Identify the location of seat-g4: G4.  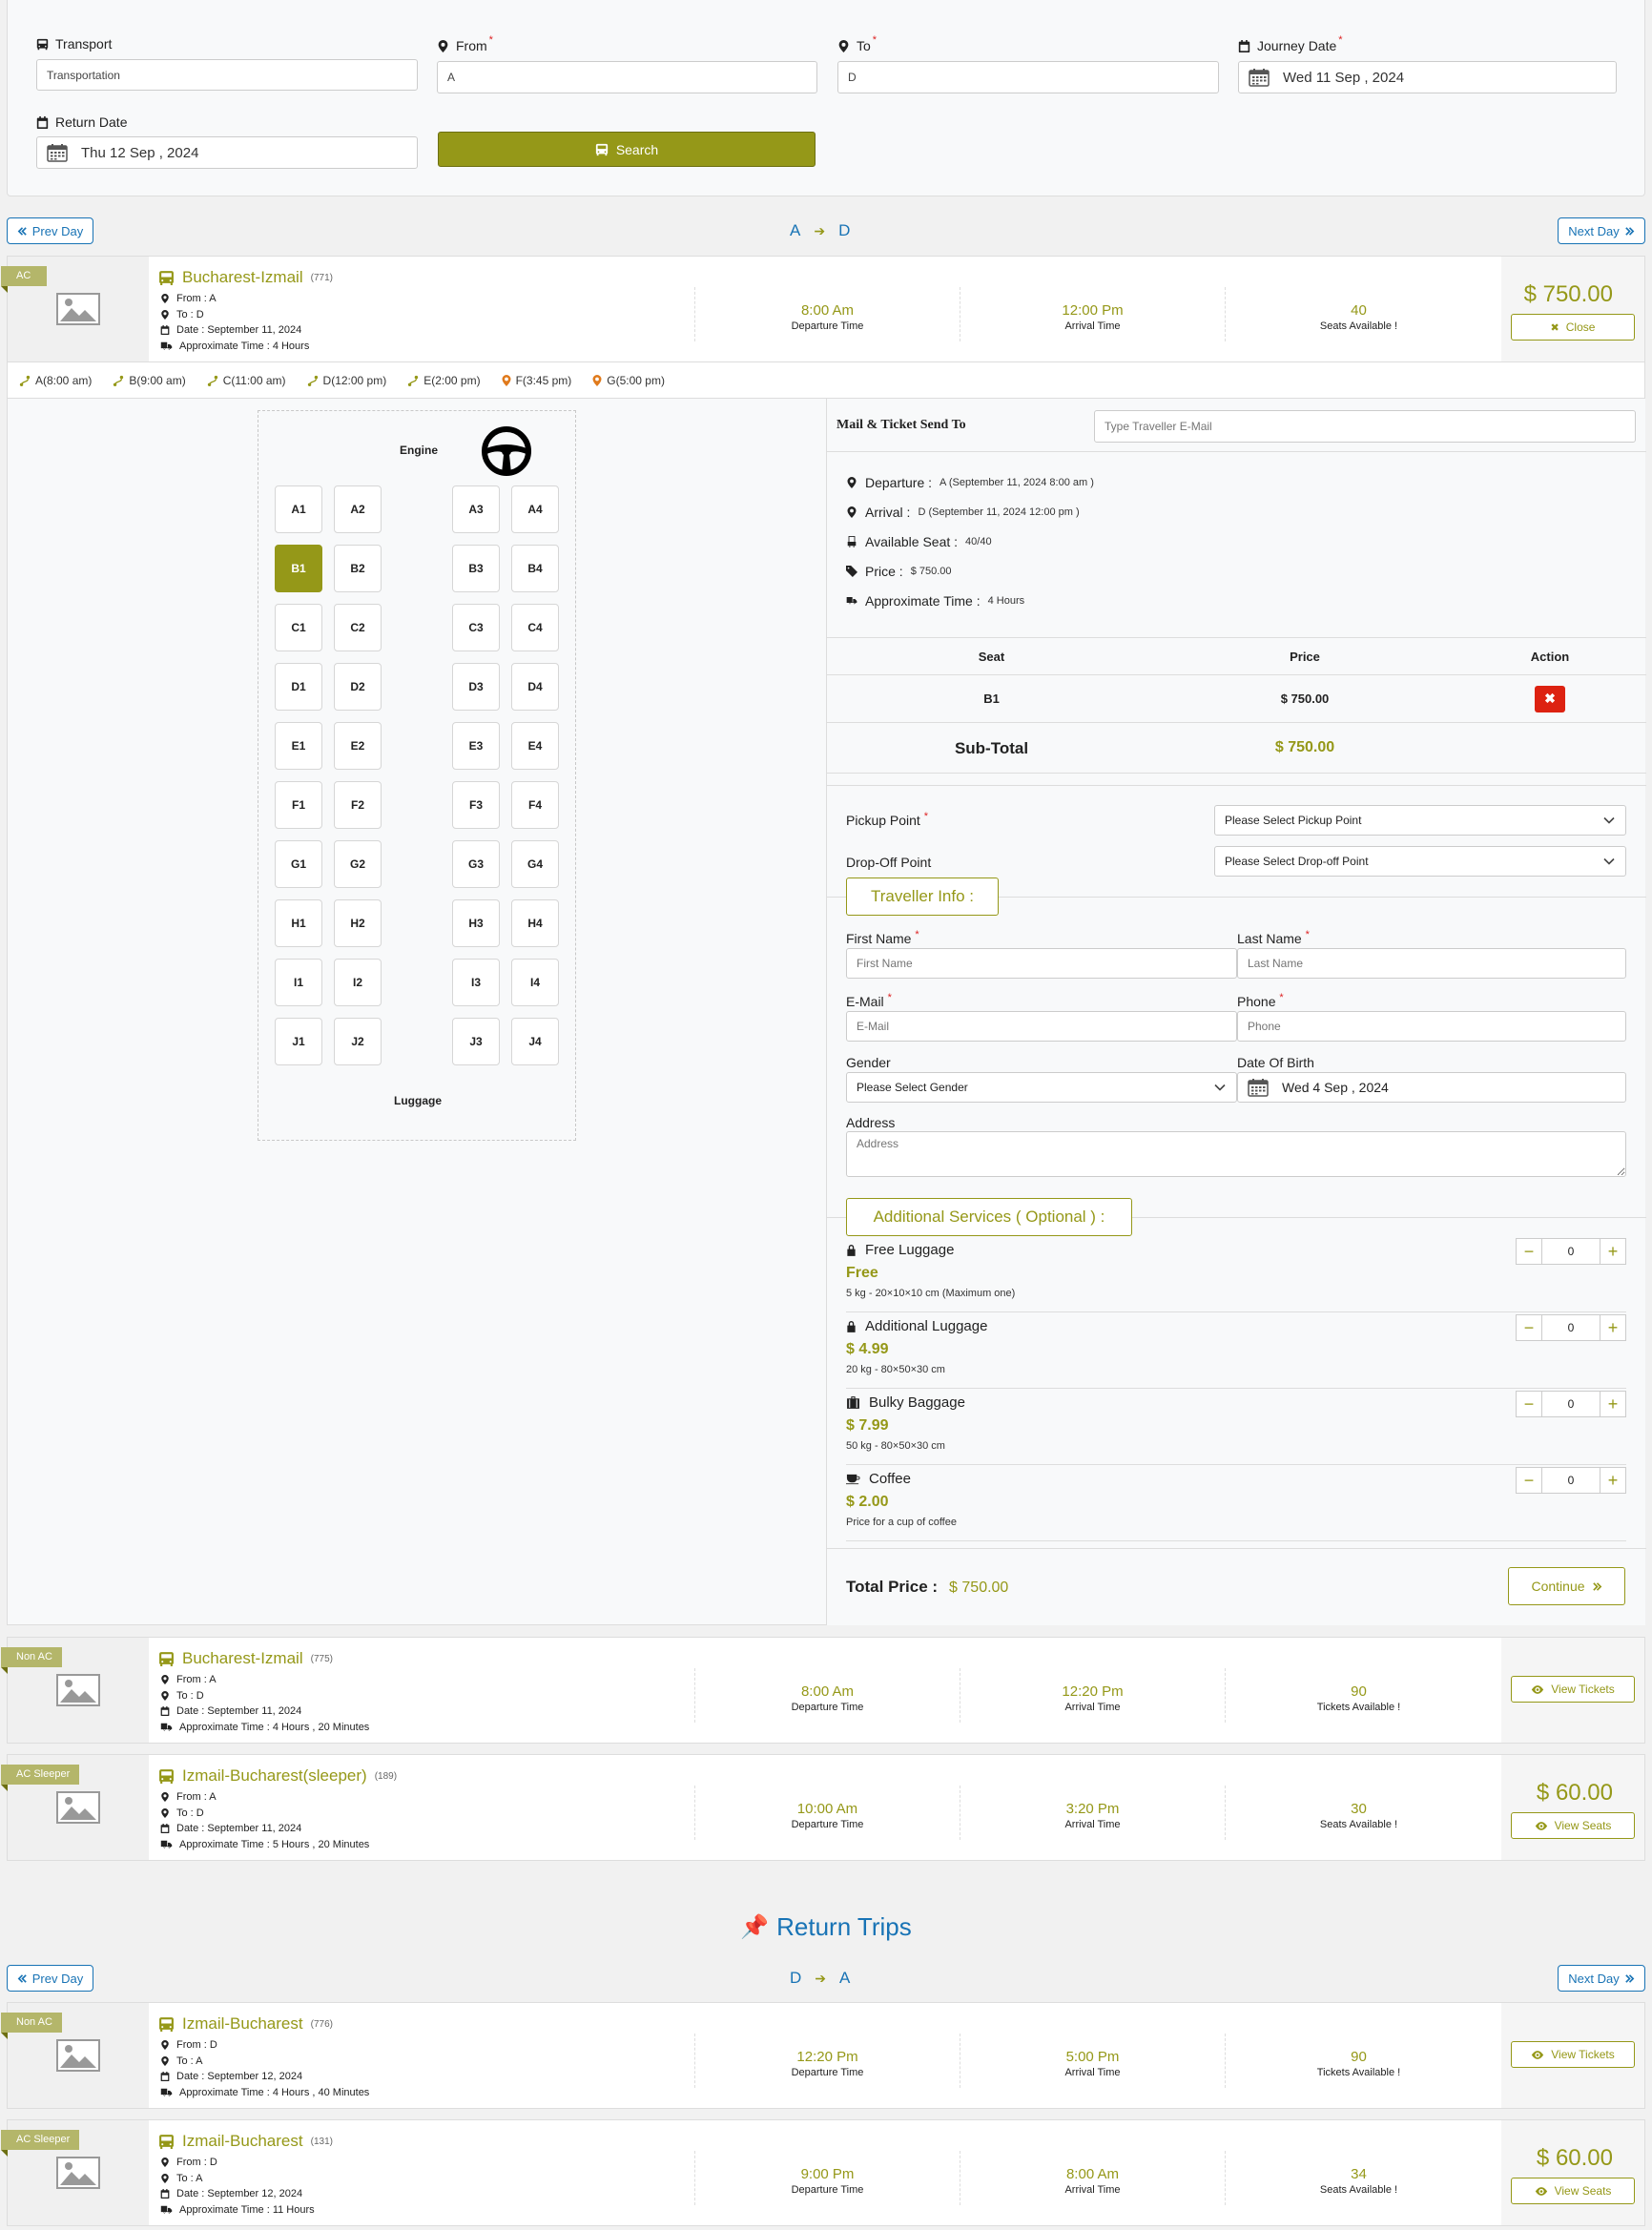
(535, 864).